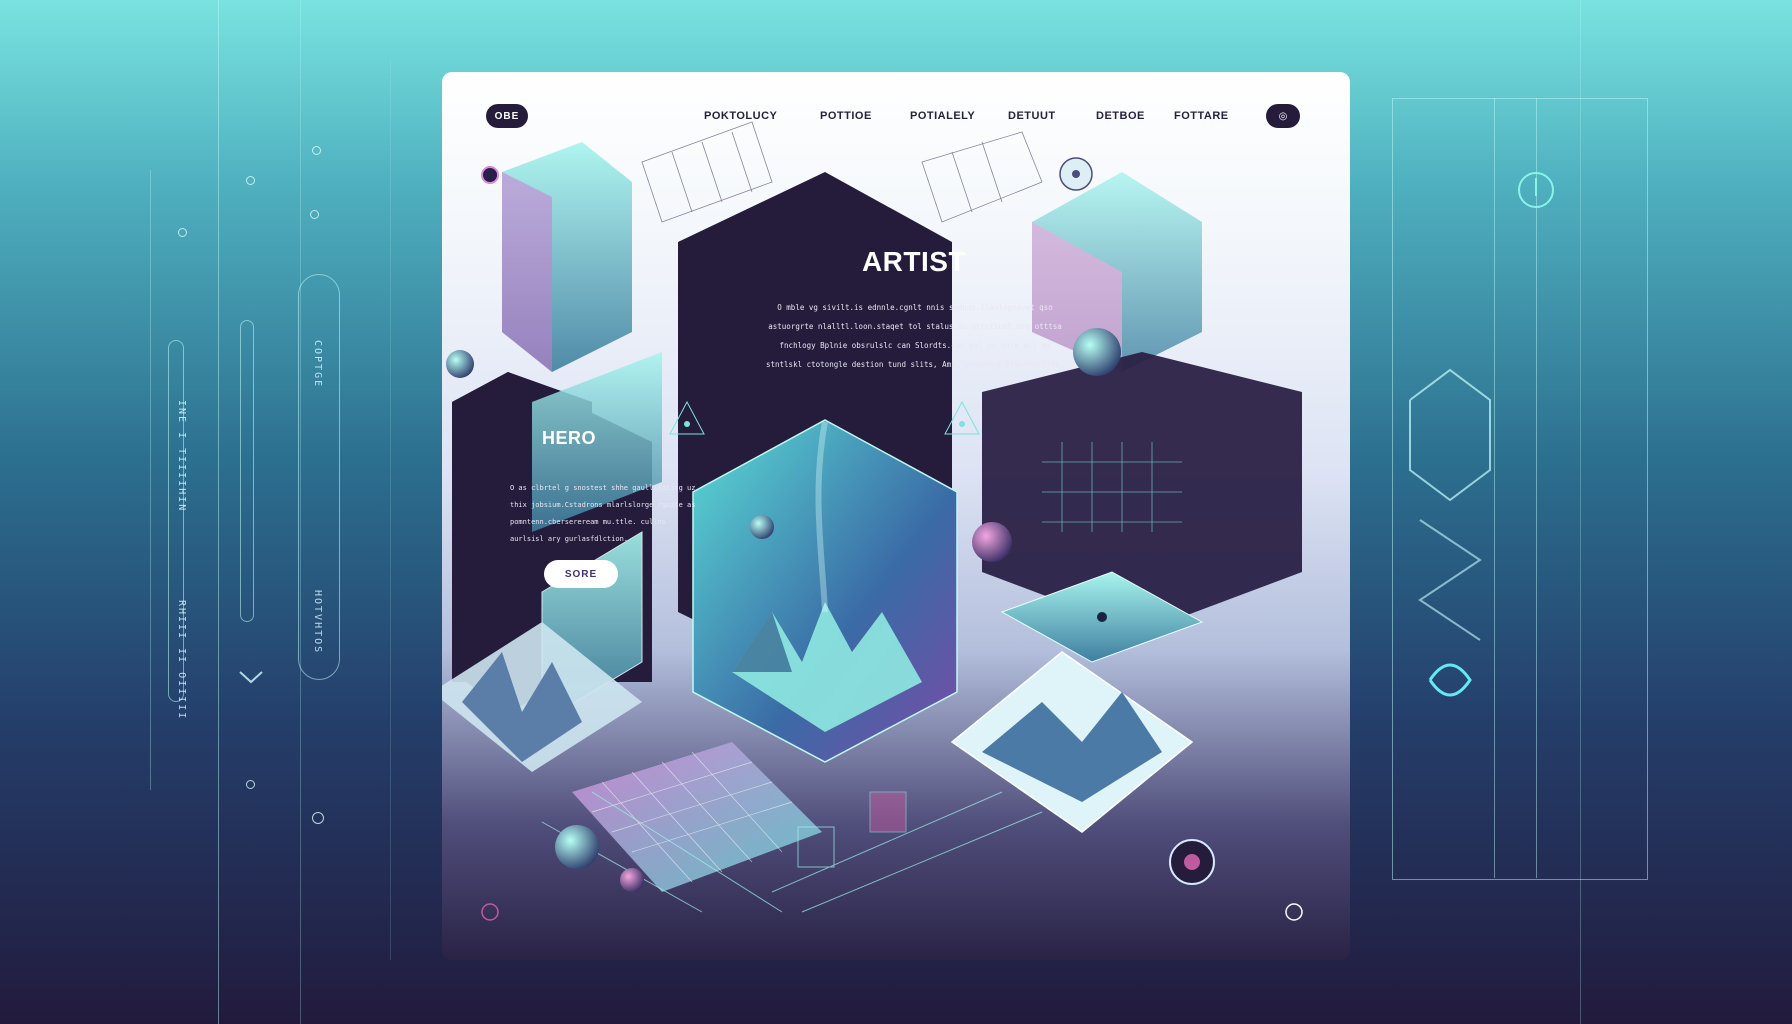 This screenshot has height=1024, width=1792. Describe the element at coordinates (507, 116) in the screenshot. I see `brand-logo: OBE` at that location.